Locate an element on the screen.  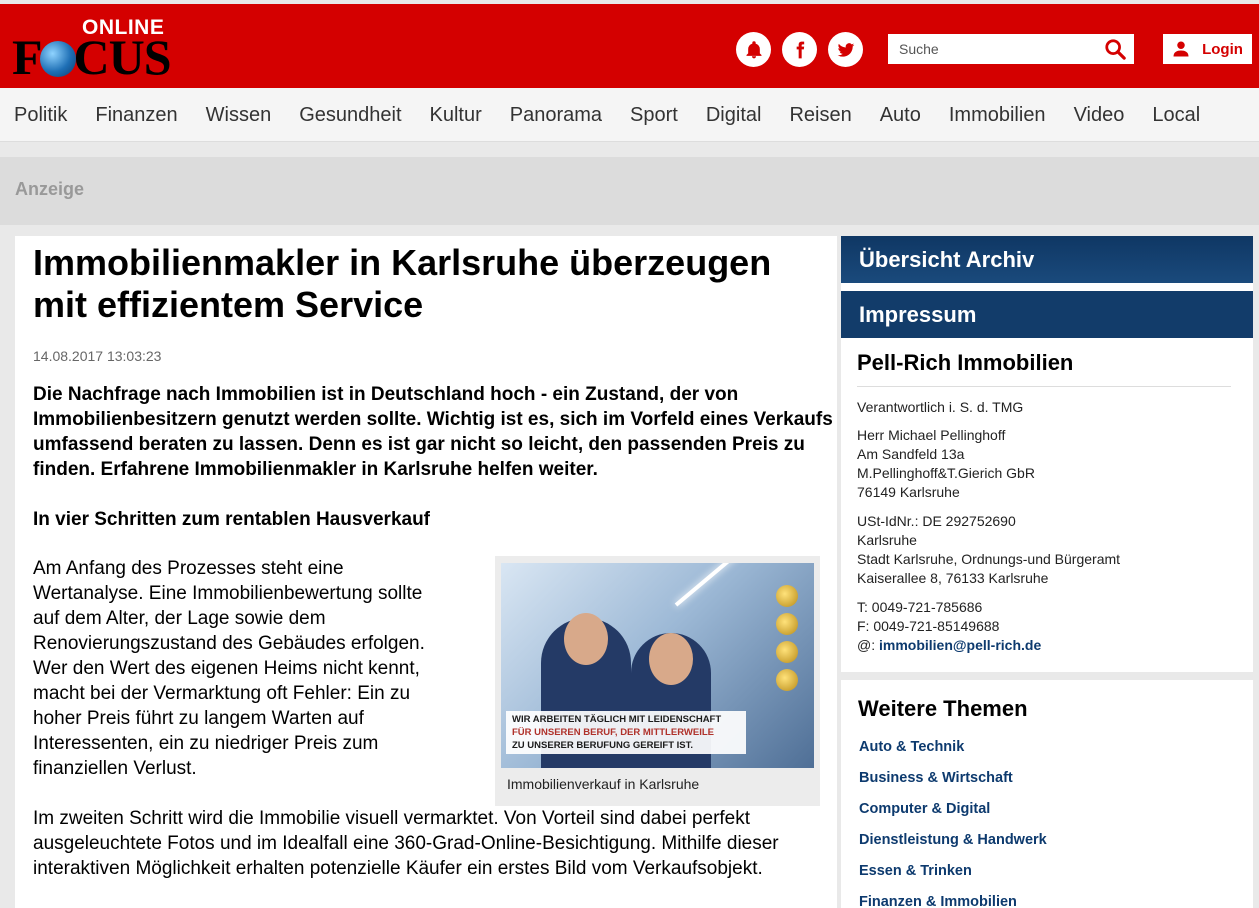
company-name: Pell-Rich Immobilien is located at coordinates (965, 362).